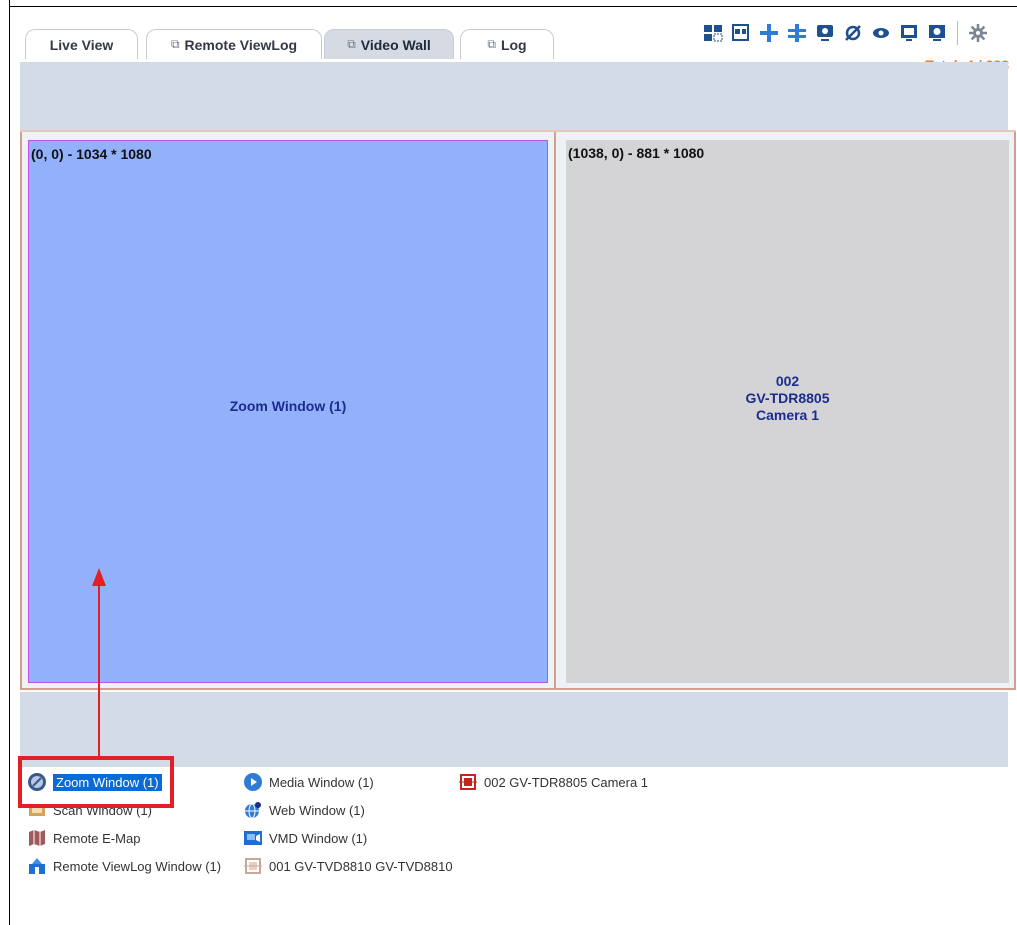 The height and width of the screenshot is (925, 1017). I want to click on annotation-arrow-head, so click(99, 577).